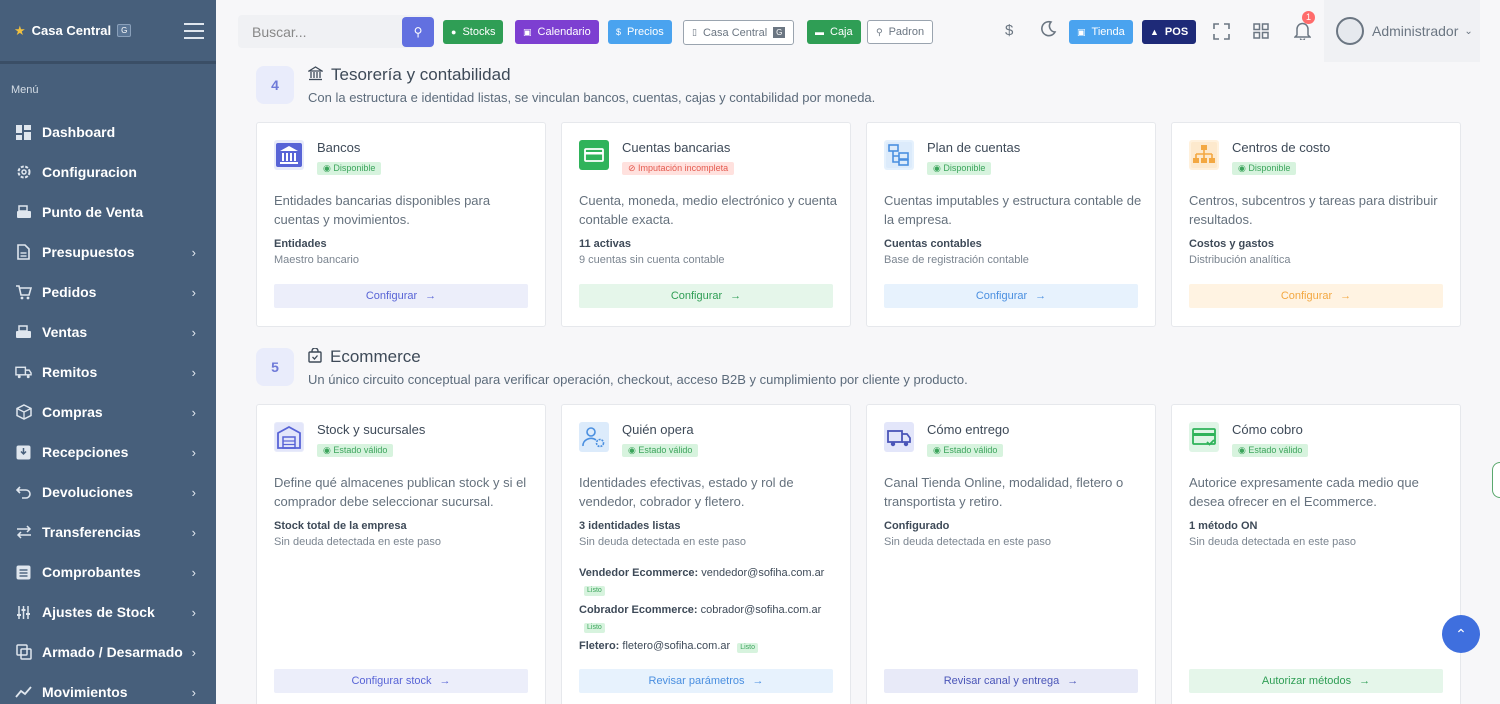 The width and height of the screenshot is (1500, 704). Describe the element at coordinates (375, 356) in the screenshot. I see `section-title-text: Ecommerce` at that location.